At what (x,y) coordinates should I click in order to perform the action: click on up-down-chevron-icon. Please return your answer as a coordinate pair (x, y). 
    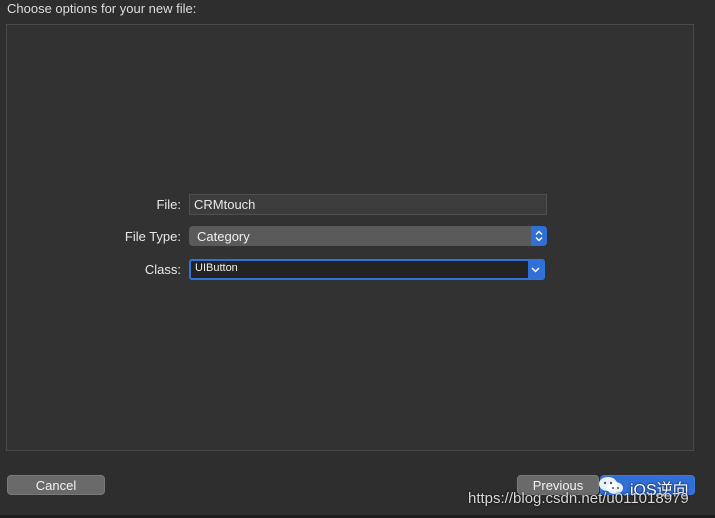
    Looking at the image, I should click on (539, 236).